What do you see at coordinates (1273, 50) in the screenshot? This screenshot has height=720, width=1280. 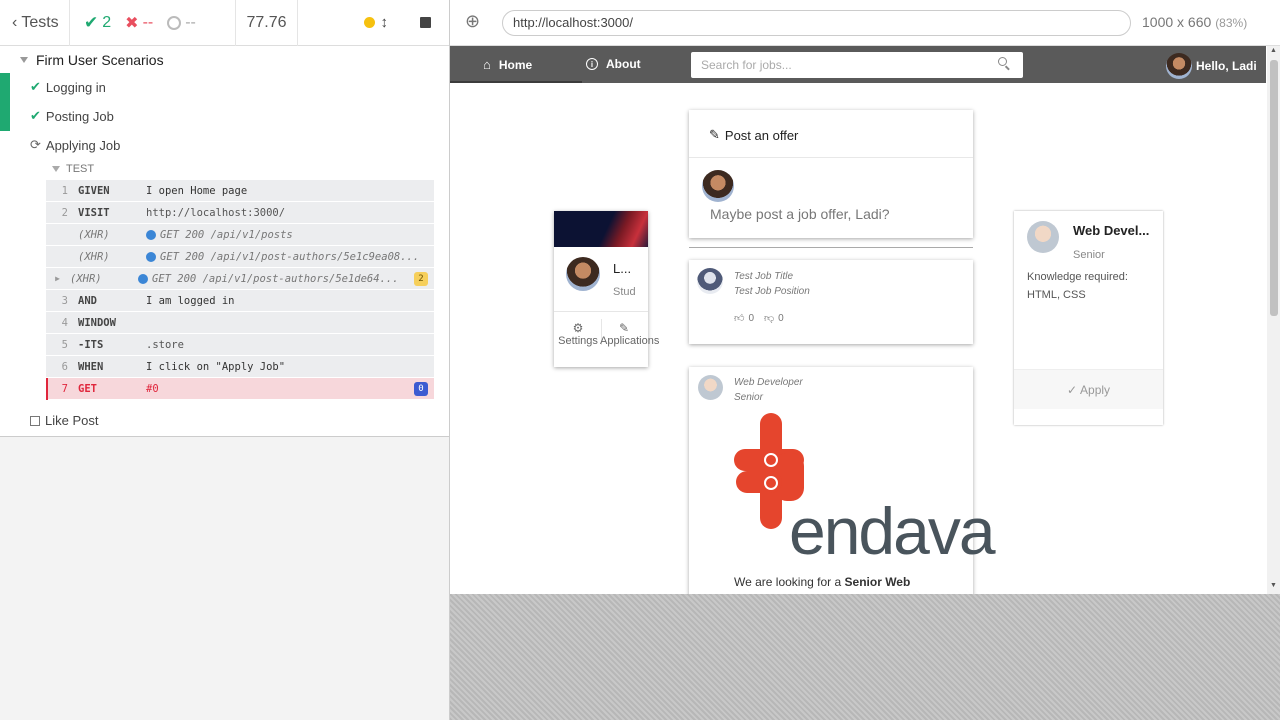 I see `scroll-up-icon: ▲` at bounding box center [1273, 50].